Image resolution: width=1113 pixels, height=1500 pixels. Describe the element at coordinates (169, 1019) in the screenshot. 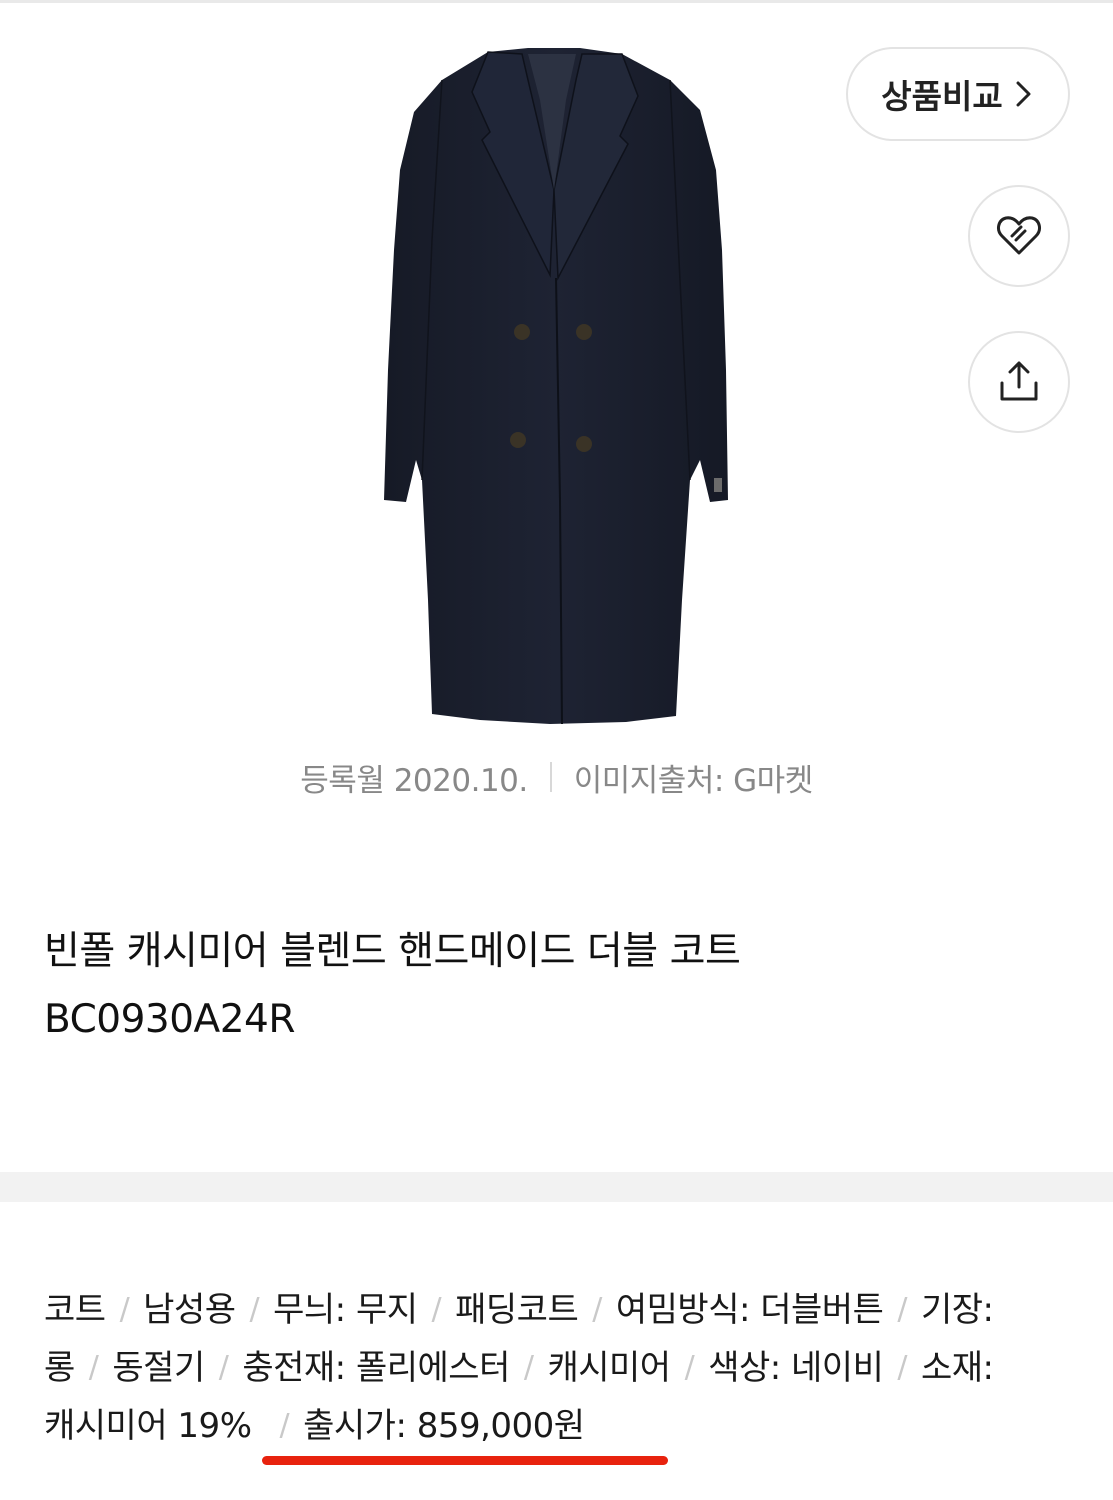

I see `product-model-code: BC0930A24R` at that location.